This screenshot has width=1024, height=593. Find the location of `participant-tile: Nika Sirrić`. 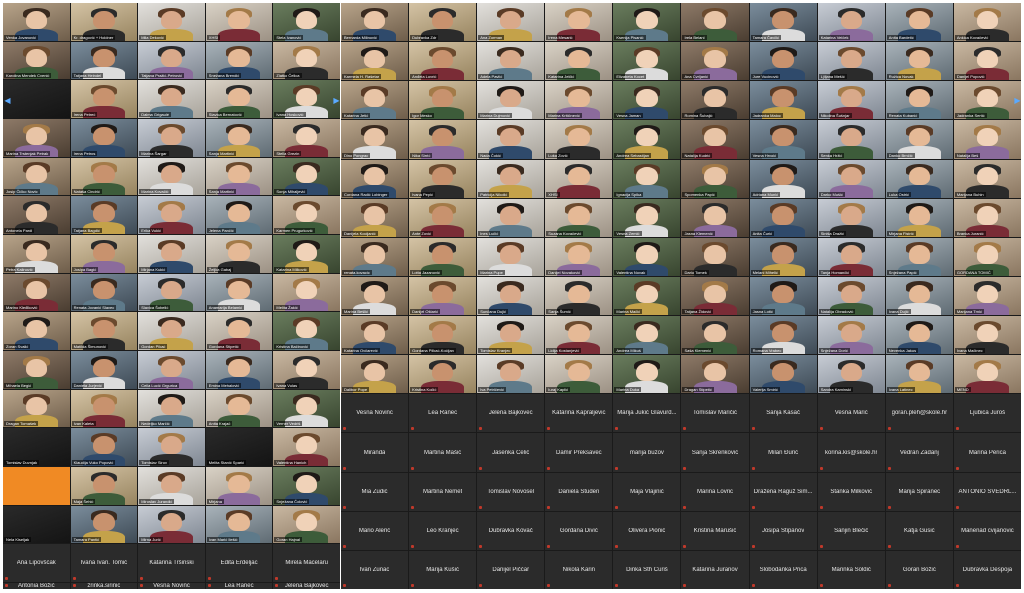

participant-tile: Nika Sirrić is located at coordinates (443, 139).